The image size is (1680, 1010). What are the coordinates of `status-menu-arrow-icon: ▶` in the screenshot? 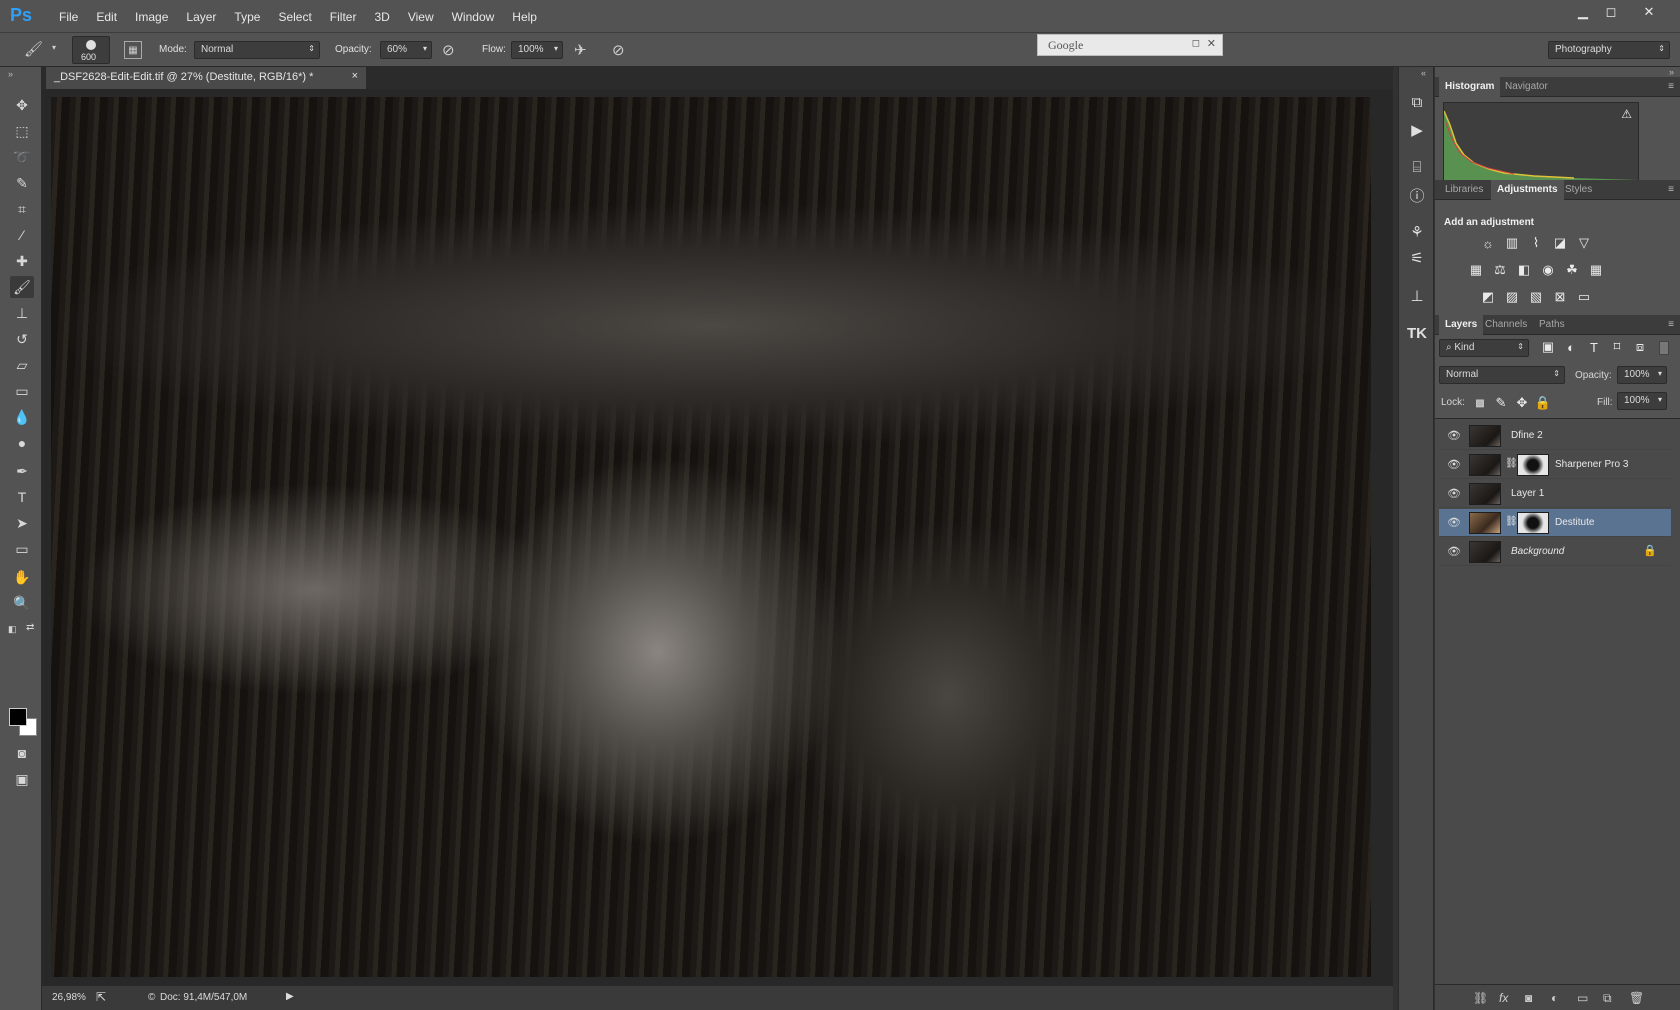 It's located at (290, 996).